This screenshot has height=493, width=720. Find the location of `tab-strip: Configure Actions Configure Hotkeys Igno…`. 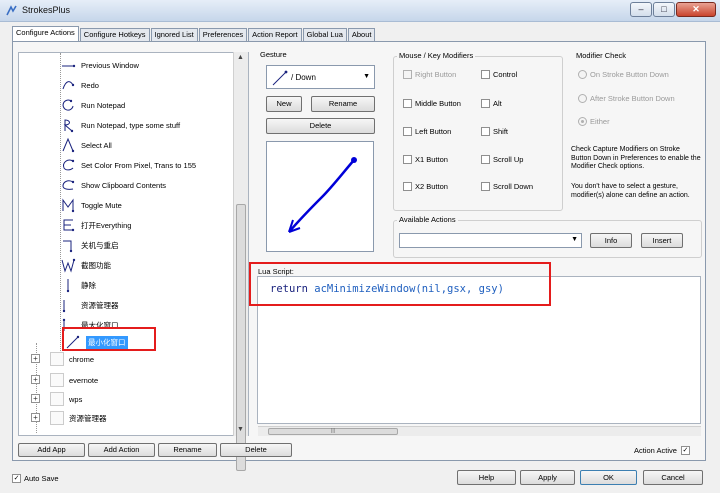

tab-strip: Configure Actions Configure Hotkeys Igno… is located at coordinates (194, 34).